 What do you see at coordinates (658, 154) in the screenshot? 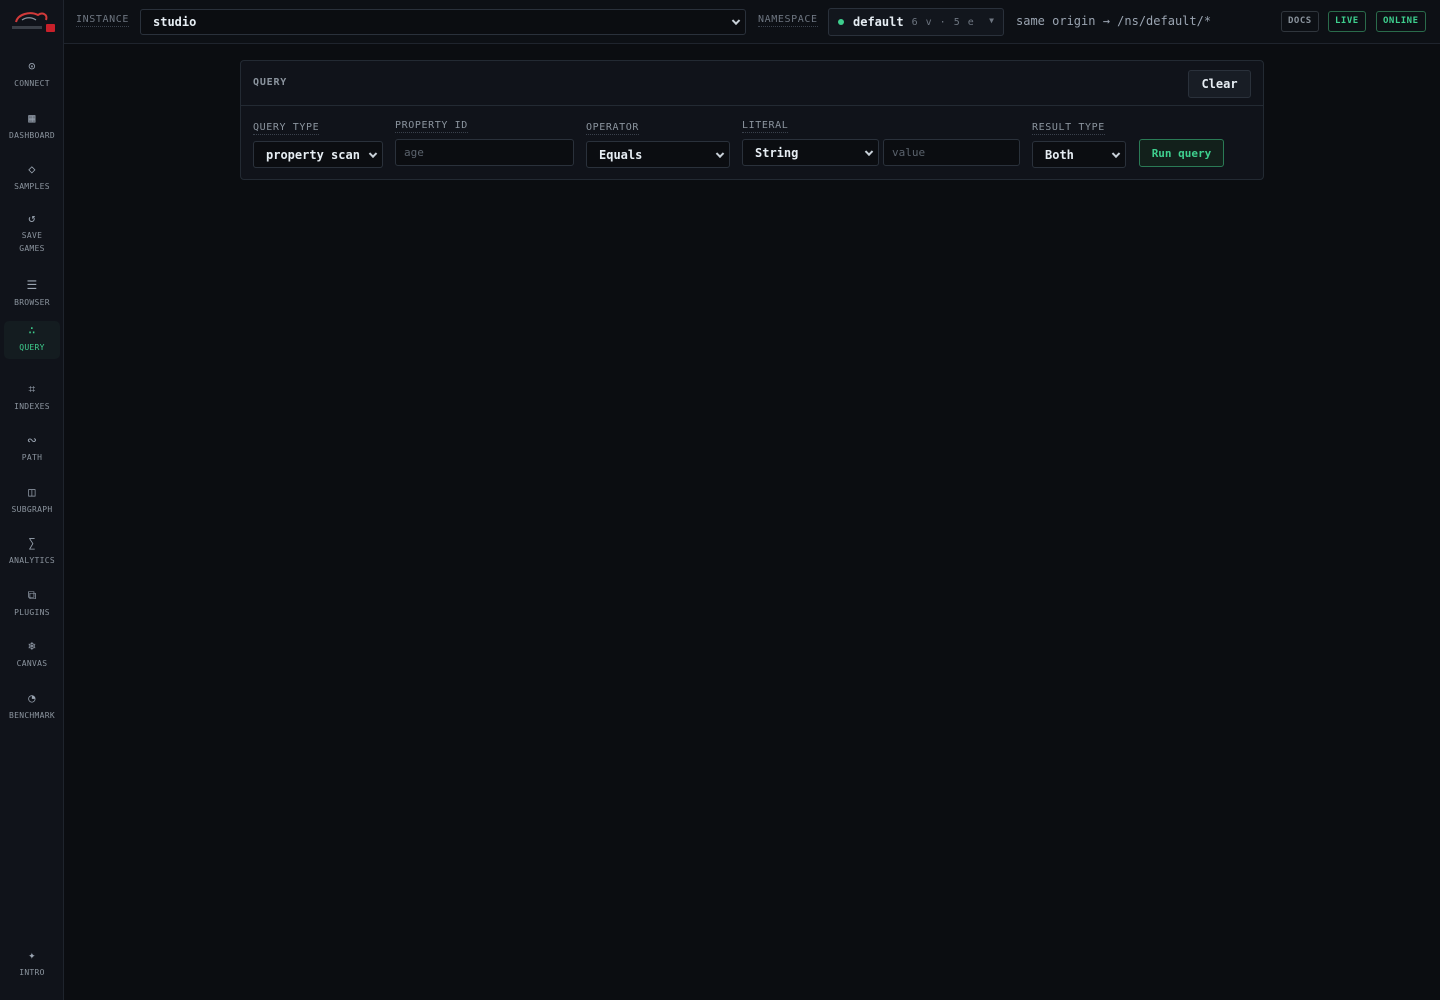
I see `operator-select: Equals` at bounding box center [658, 154].